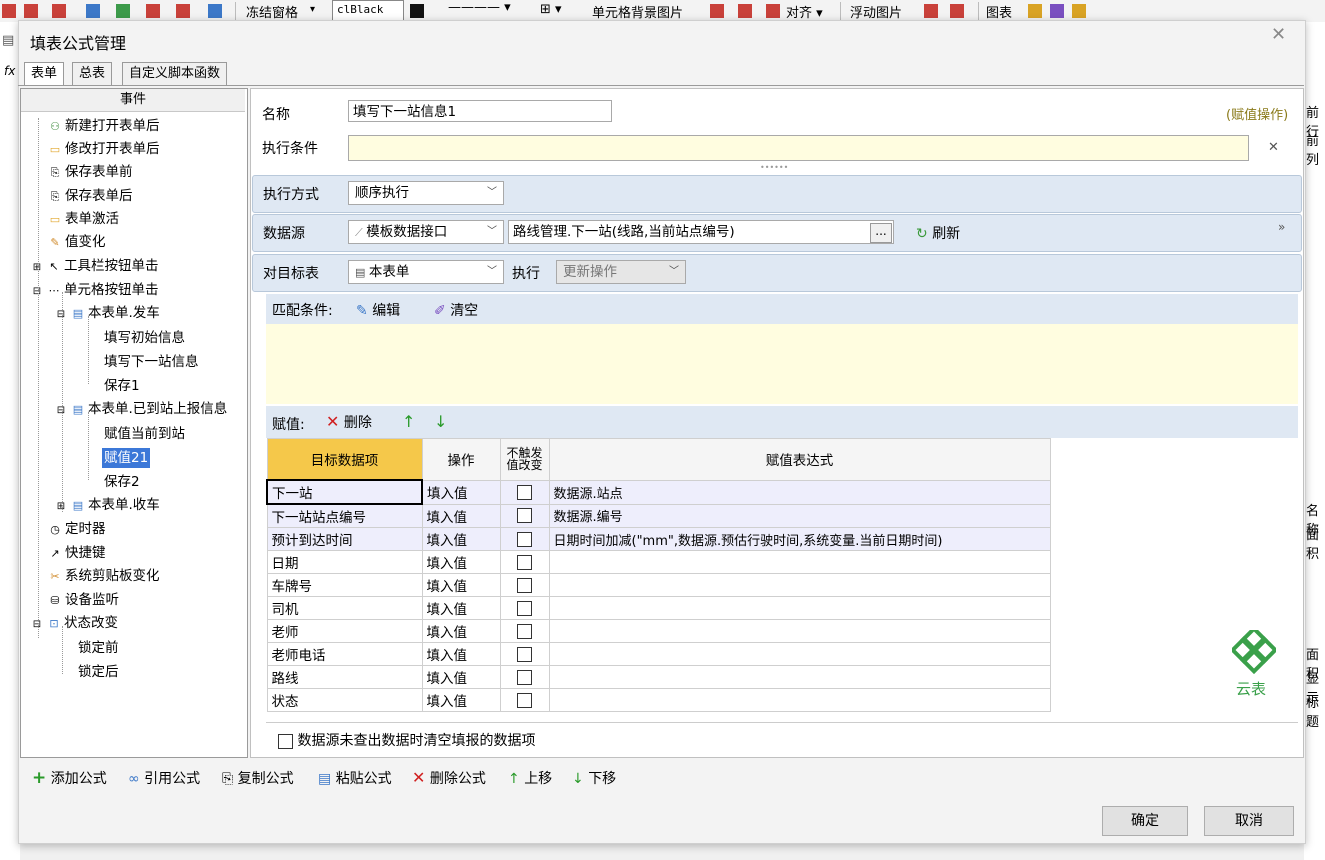  Describe the element at coordinates (344, 585) in the screenshot. I see `grid-cell-target: 车牌号` at that location.